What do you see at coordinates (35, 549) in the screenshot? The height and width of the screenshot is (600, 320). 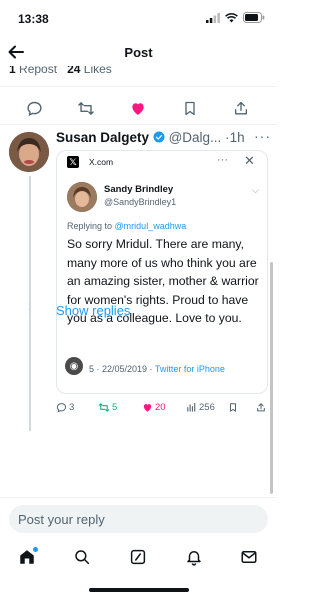 I see `notification-dot` at bounding box center [35, 549].